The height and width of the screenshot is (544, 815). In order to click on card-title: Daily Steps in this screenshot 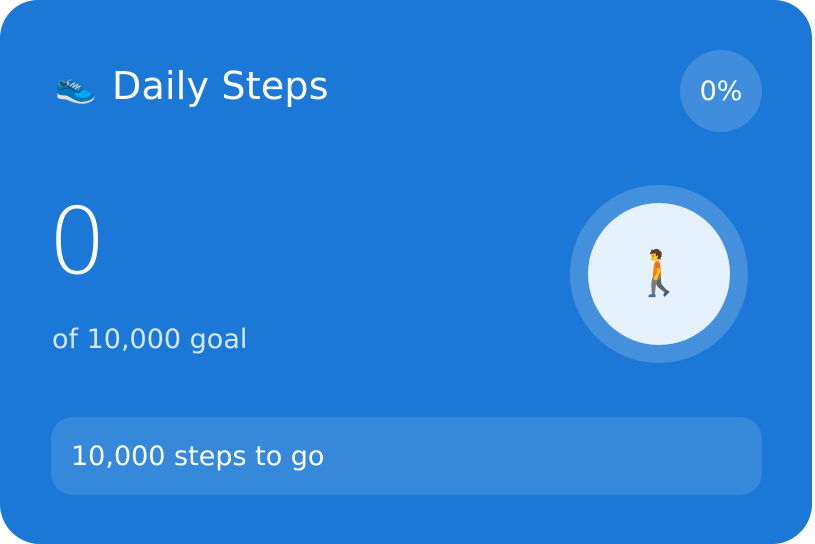, I will do `click(220, 86)`.